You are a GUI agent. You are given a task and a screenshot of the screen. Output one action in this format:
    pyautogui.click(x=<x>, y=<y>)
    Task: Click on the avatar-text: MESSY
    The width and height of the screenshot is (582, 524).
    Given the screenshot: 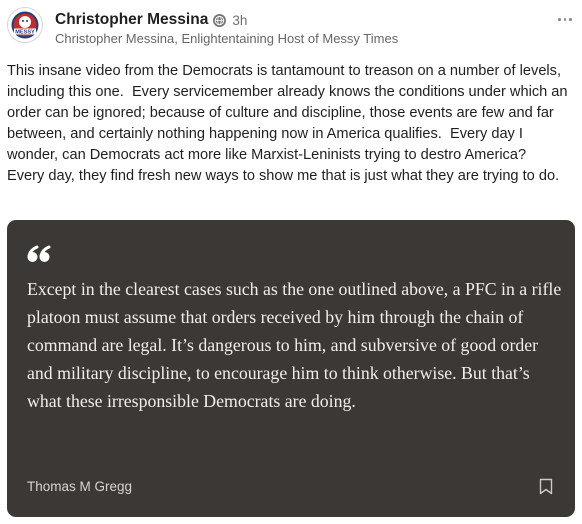 What is the action you would take?
    pyautogui.click(x=25, y=33)
    